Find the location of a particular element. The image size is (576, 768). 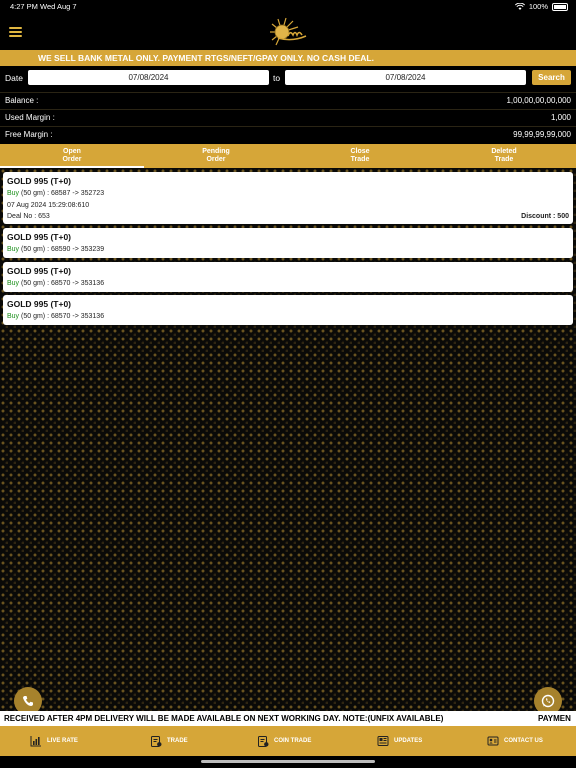

newspaper-icon is located at coordinates (383, 741).